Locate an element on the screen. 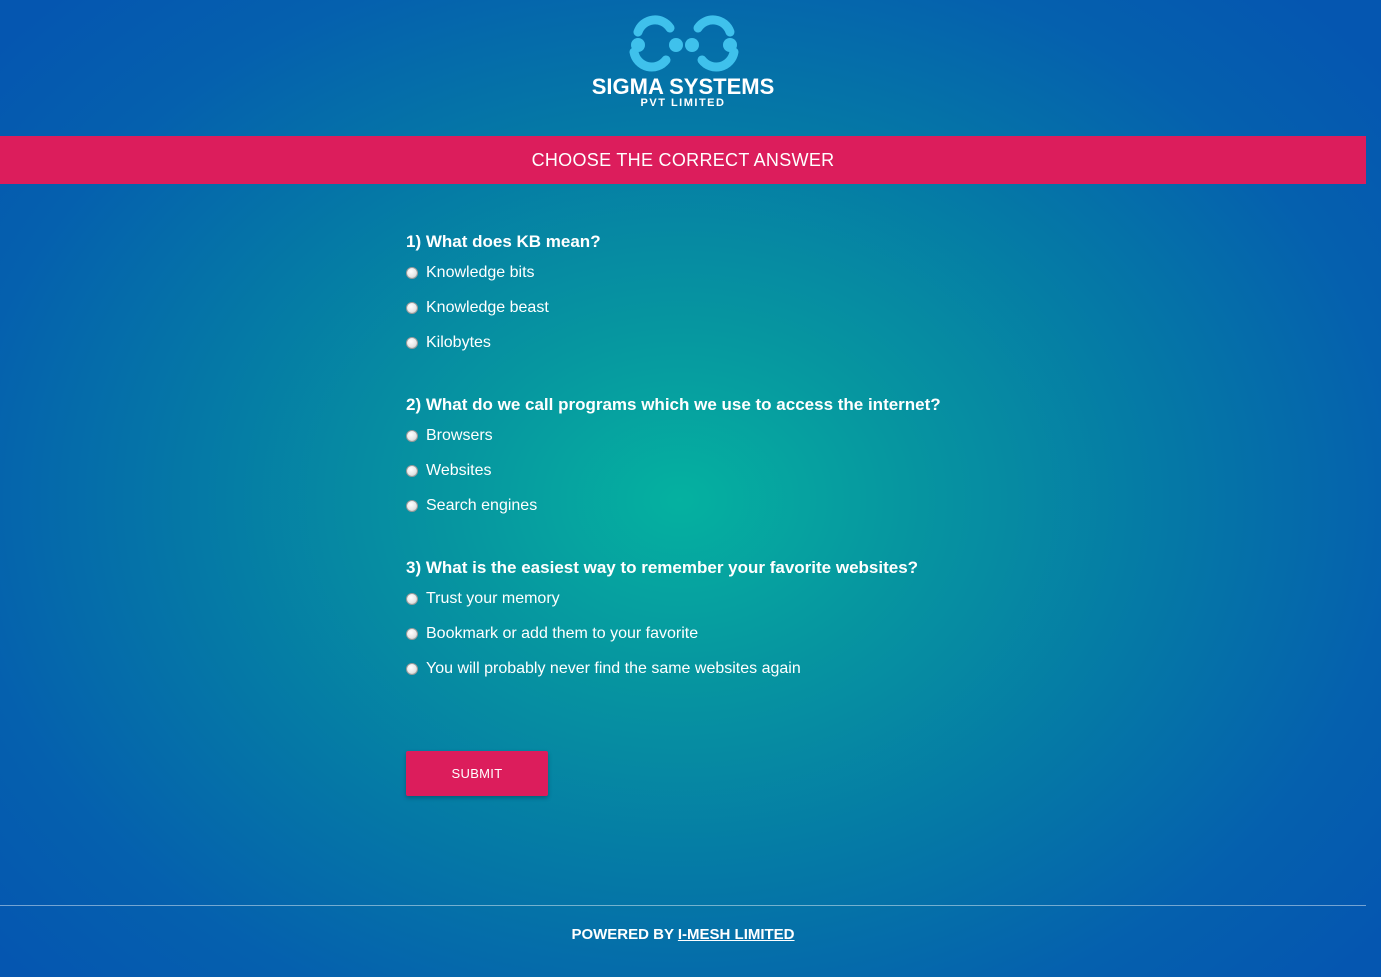  banner-title: CHOOSE THE CORRECT ANSWER is located at coordinates (683, 159).